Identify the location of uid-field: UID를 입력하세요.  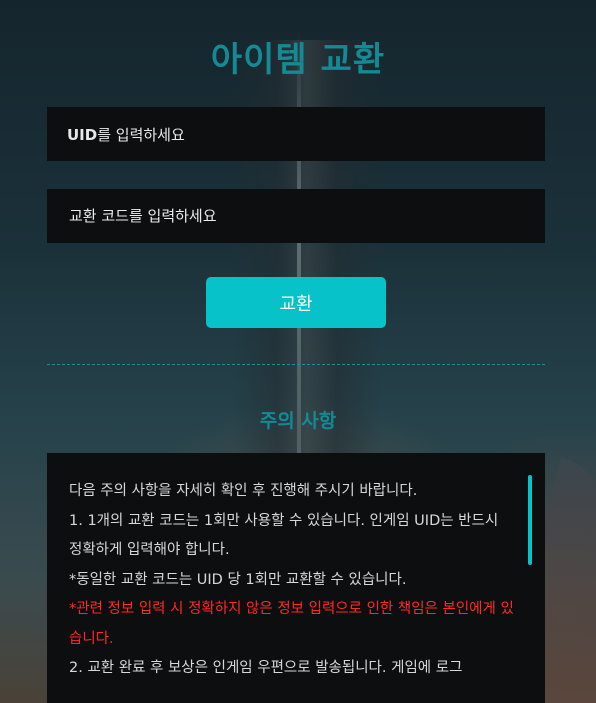
(296, 134).